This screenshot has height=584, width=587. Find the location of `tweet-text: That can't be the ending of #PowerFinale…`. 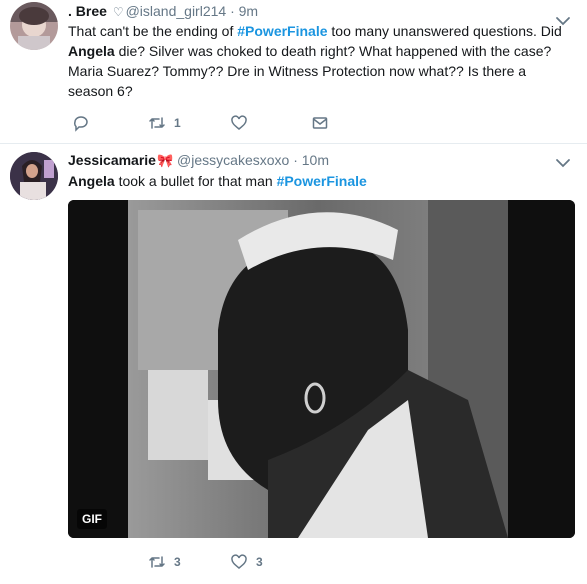

tweet-text: That can't be the ending of #PowerFinale… is located at coordinates (320, 61).